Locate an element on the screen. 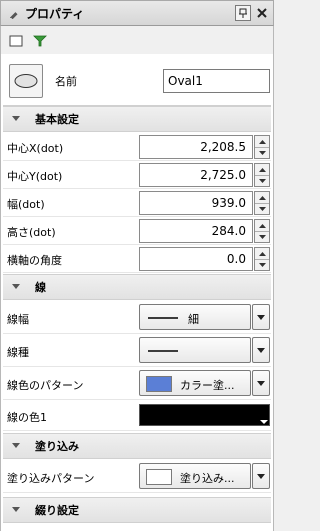  line-type-label: 線種 is located at coordinates (18, 352).